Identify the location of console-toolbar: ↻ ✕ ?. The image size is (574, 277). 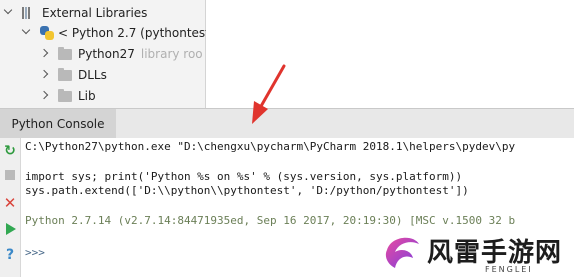
(10, 207).